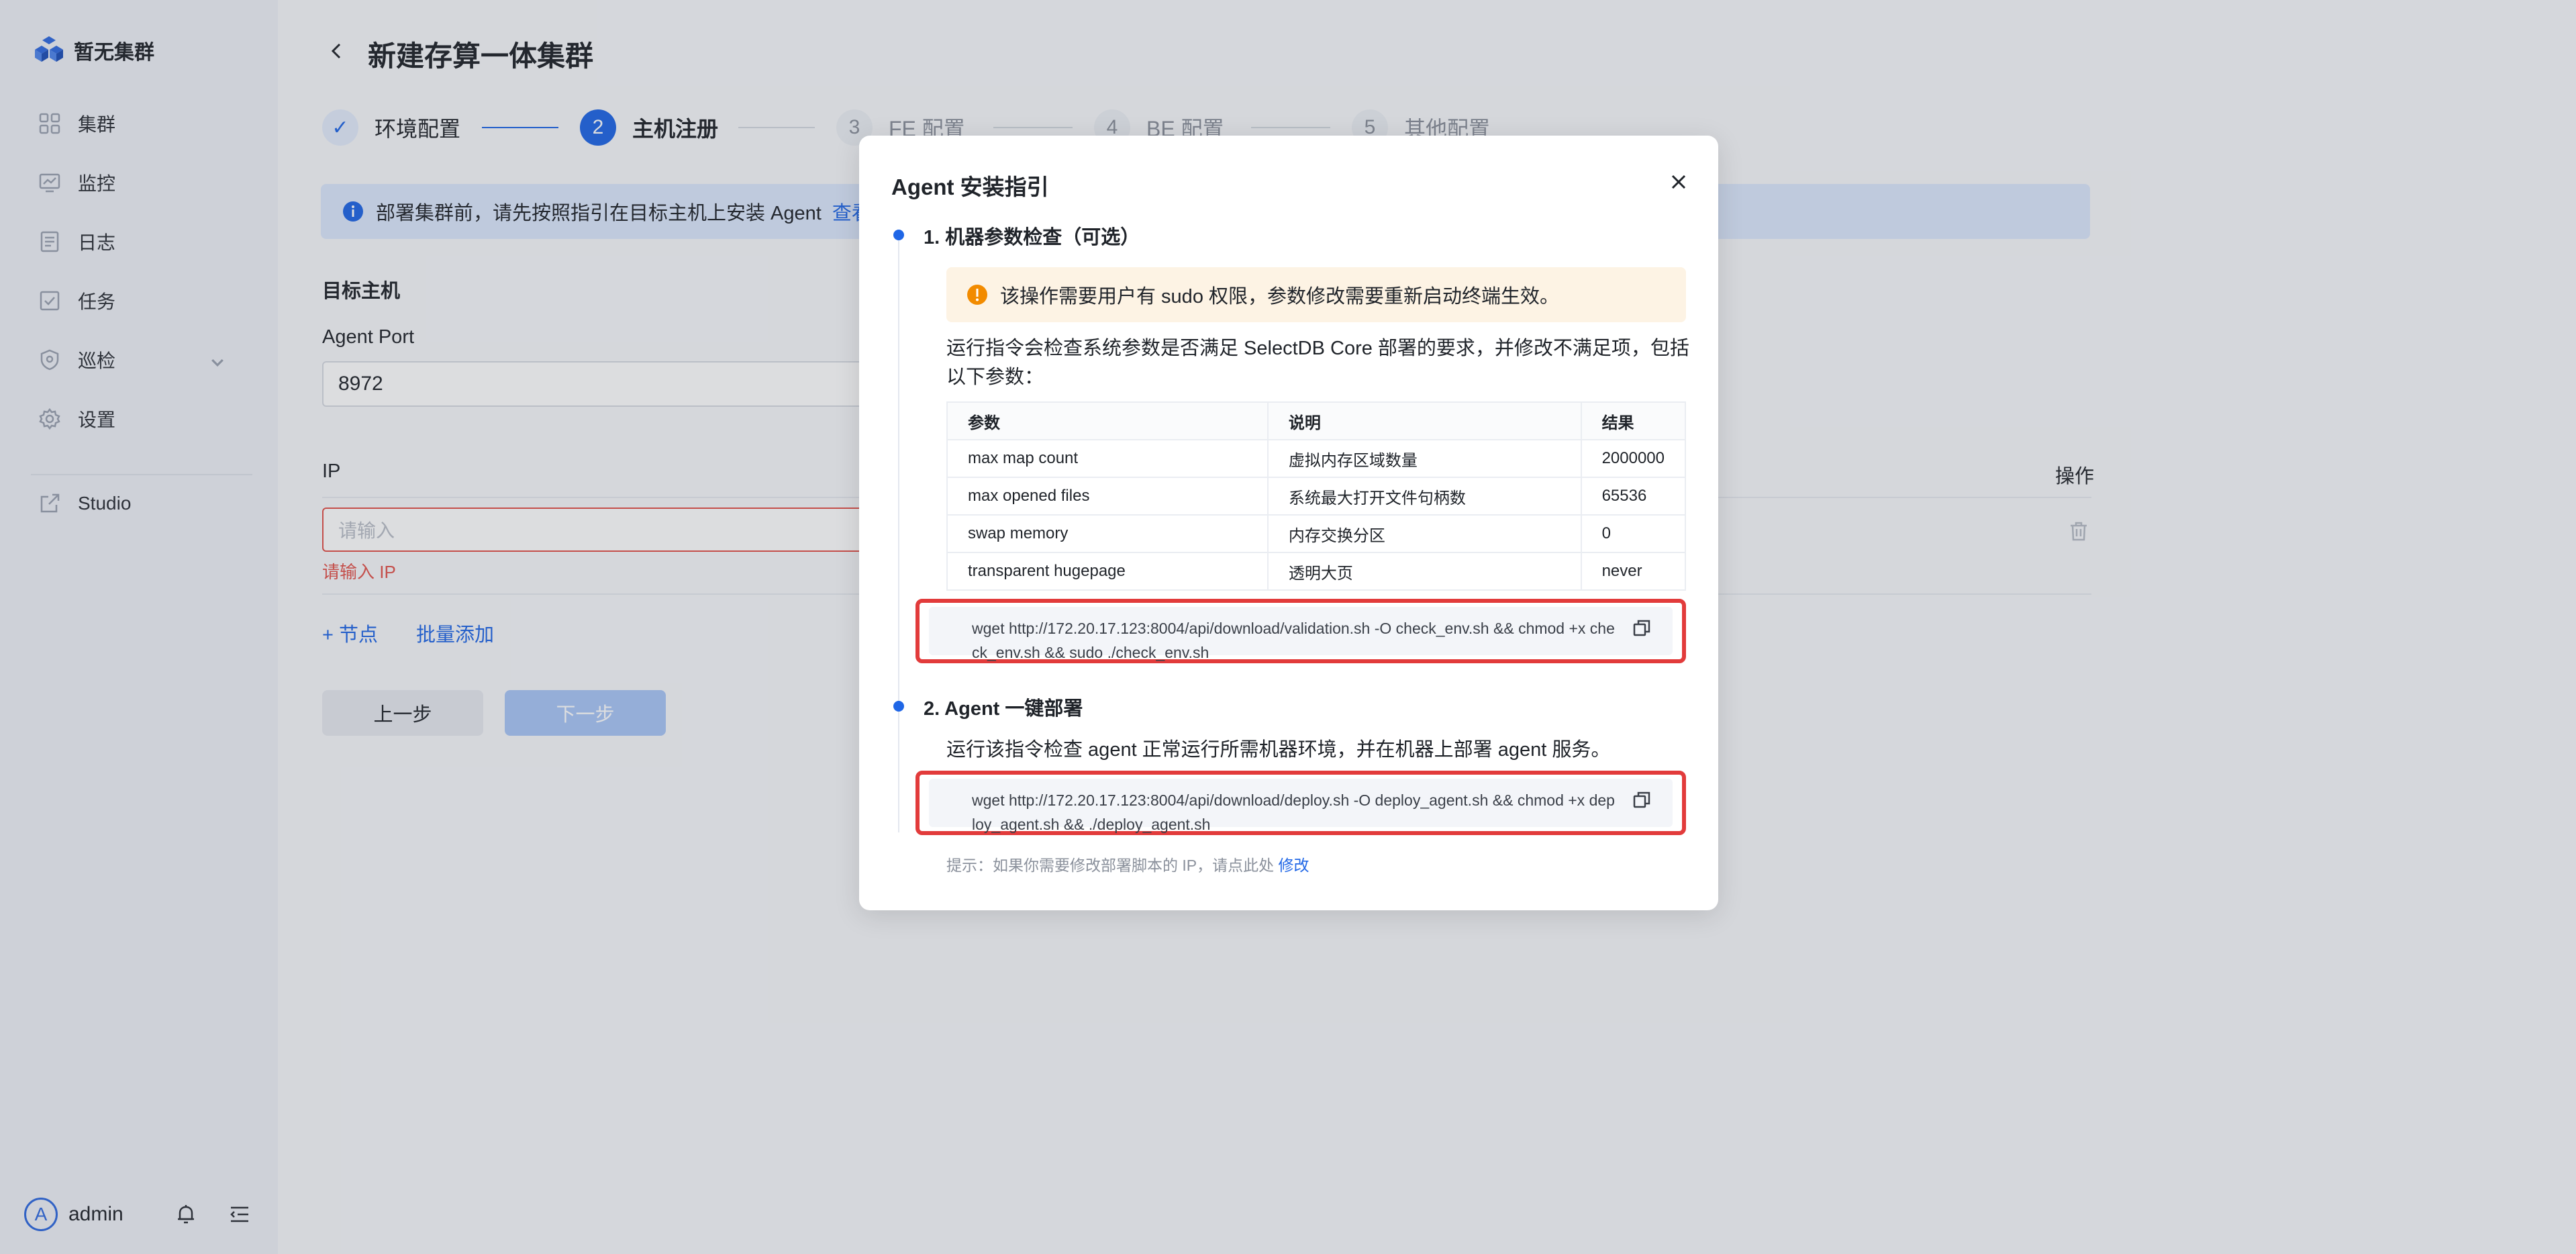 The width and height of the screenshot is (2576, 1254). Describe the element at coordinates (1424, 420) in the screenshot. I see `header-cell: 说明` at that location.